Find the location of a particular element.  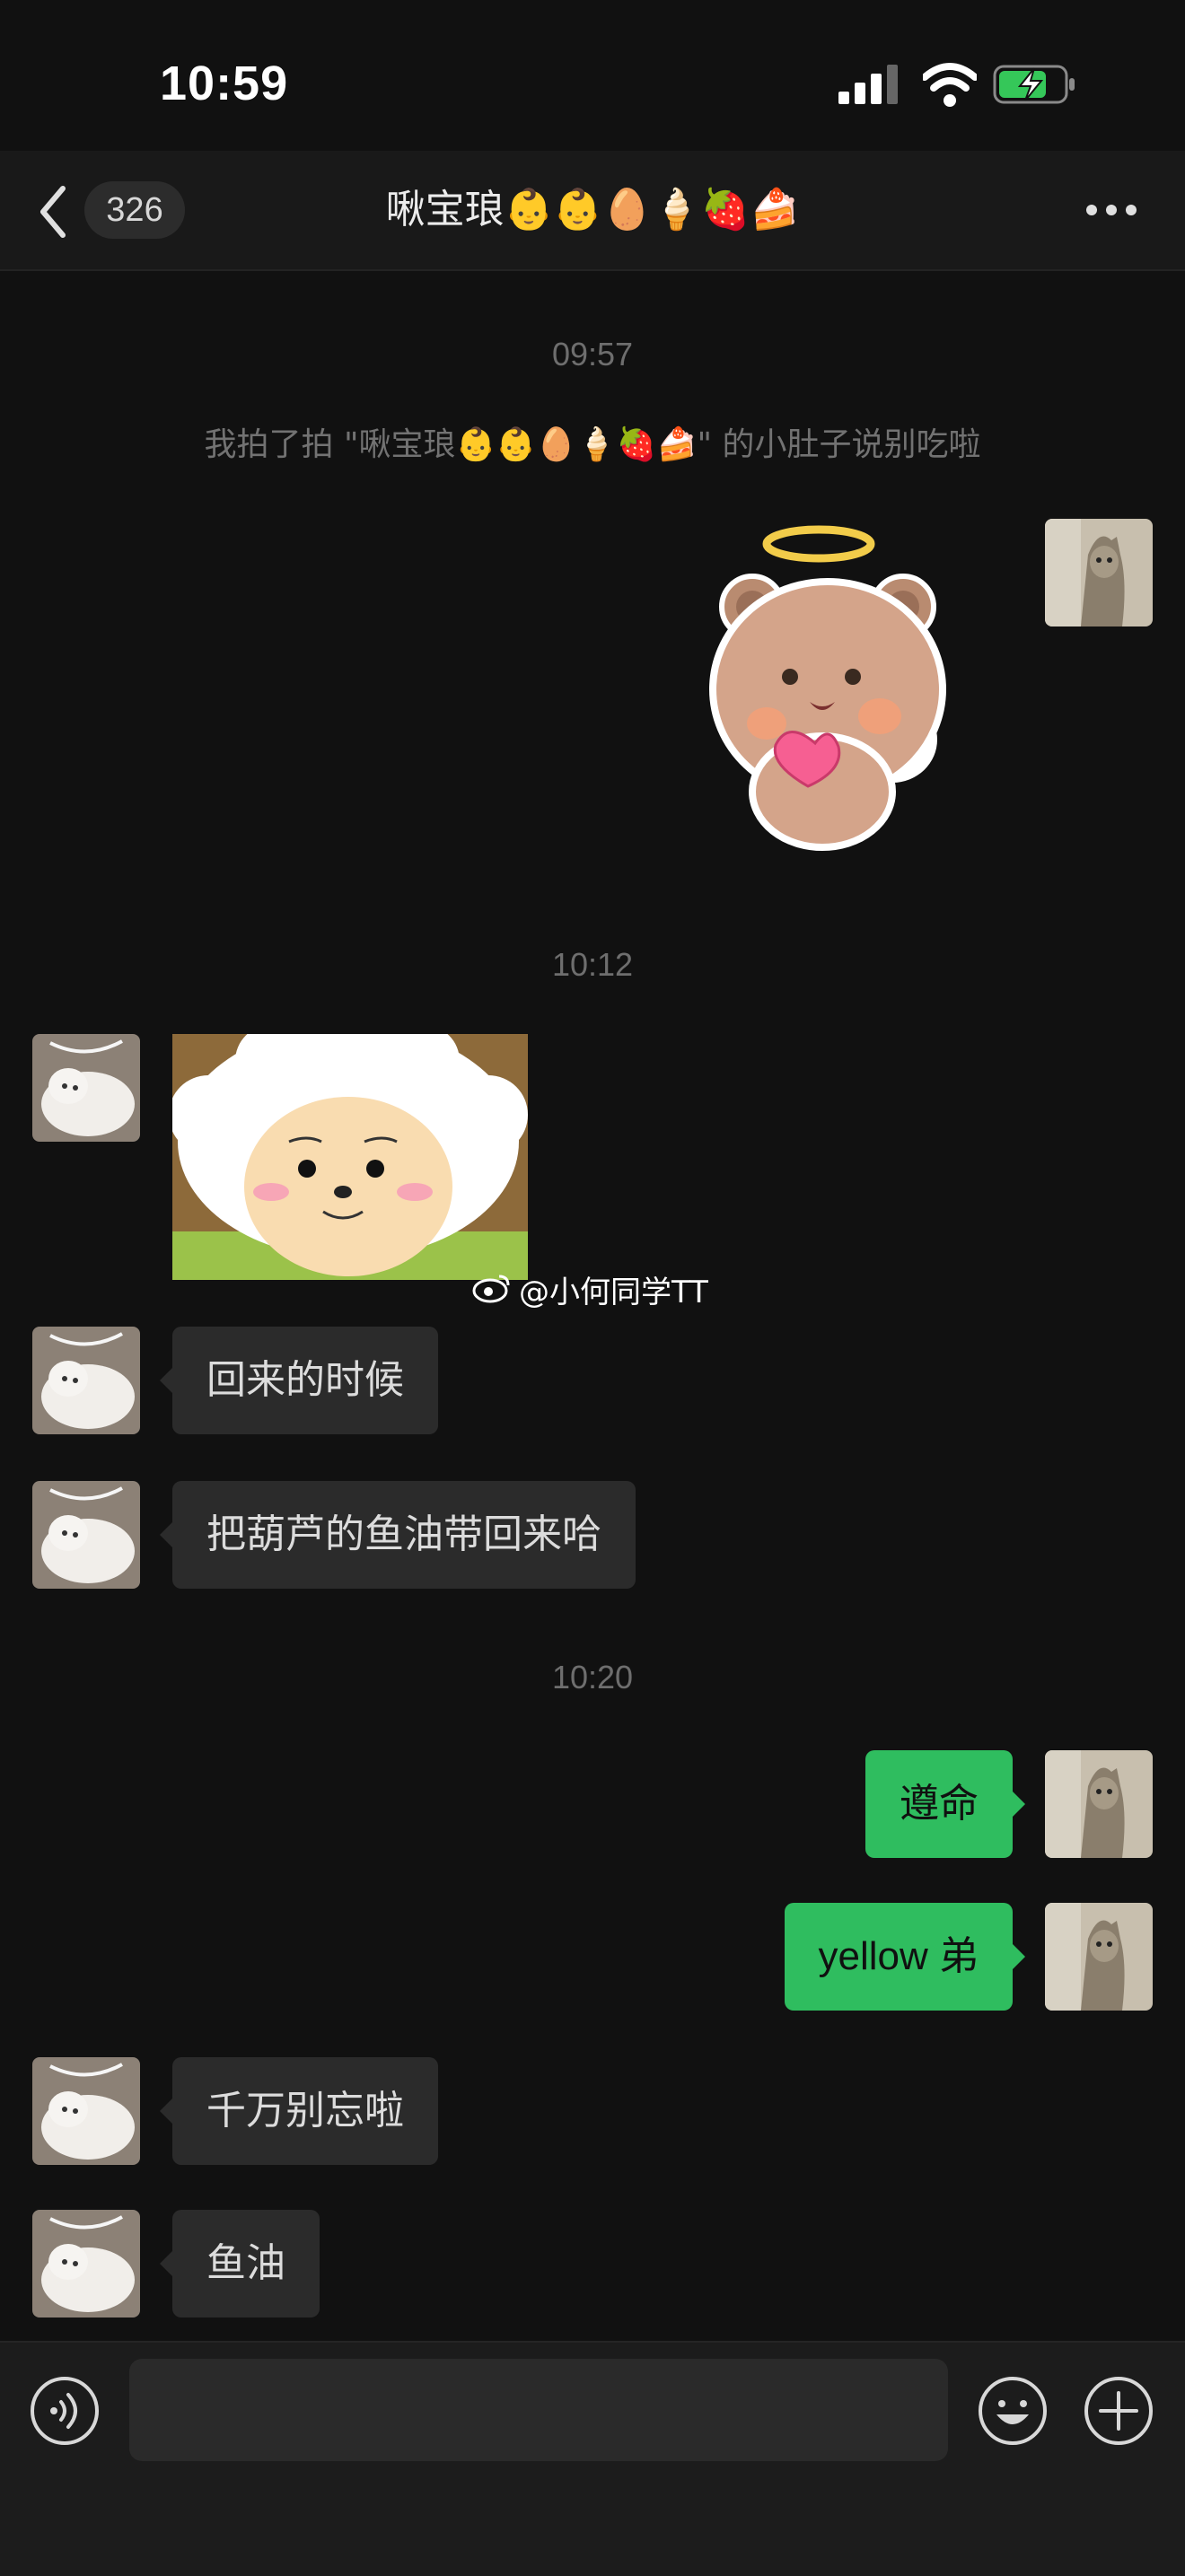

weibo-icon is located at coordinates (491, 1289).